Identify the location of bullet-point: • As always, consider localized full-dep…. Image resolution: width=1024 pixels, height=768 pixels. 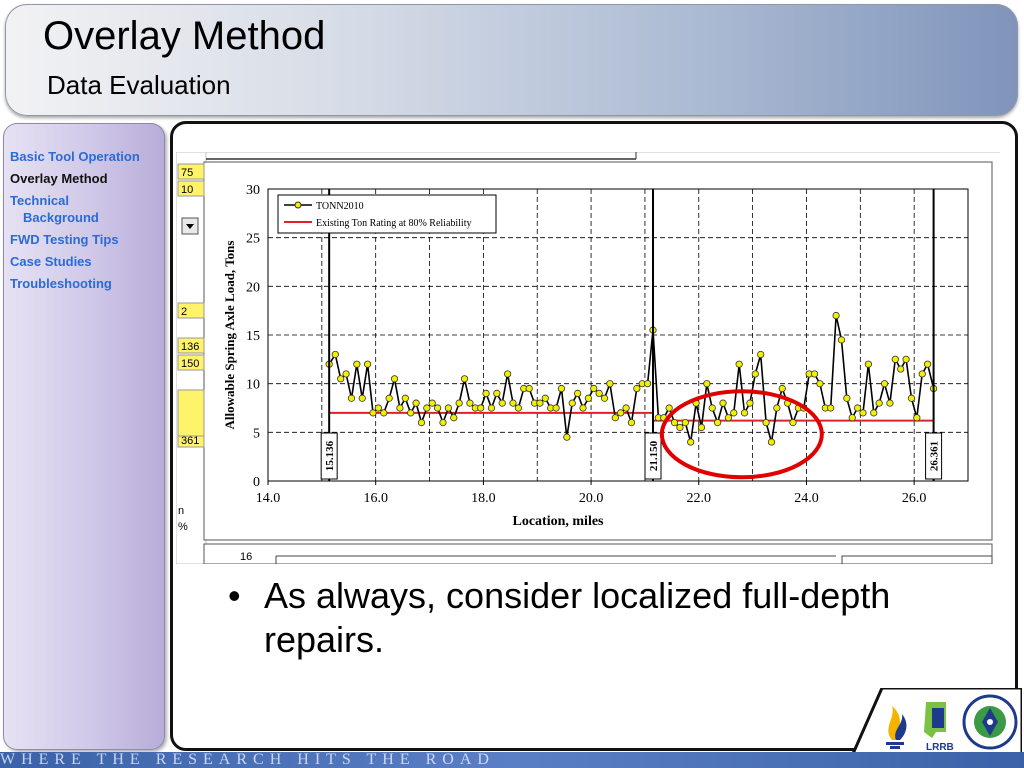
(598, 618).